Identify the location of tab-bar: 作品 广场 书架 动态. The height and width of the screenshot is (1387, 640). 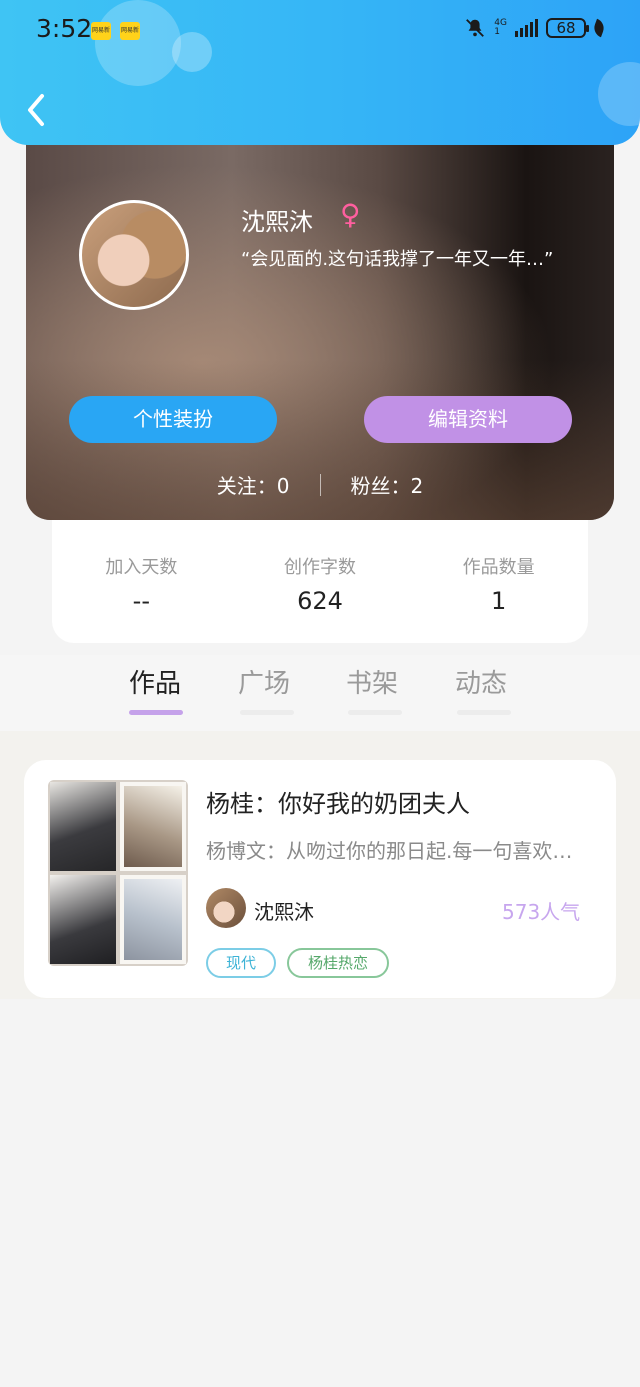
(320, 693).